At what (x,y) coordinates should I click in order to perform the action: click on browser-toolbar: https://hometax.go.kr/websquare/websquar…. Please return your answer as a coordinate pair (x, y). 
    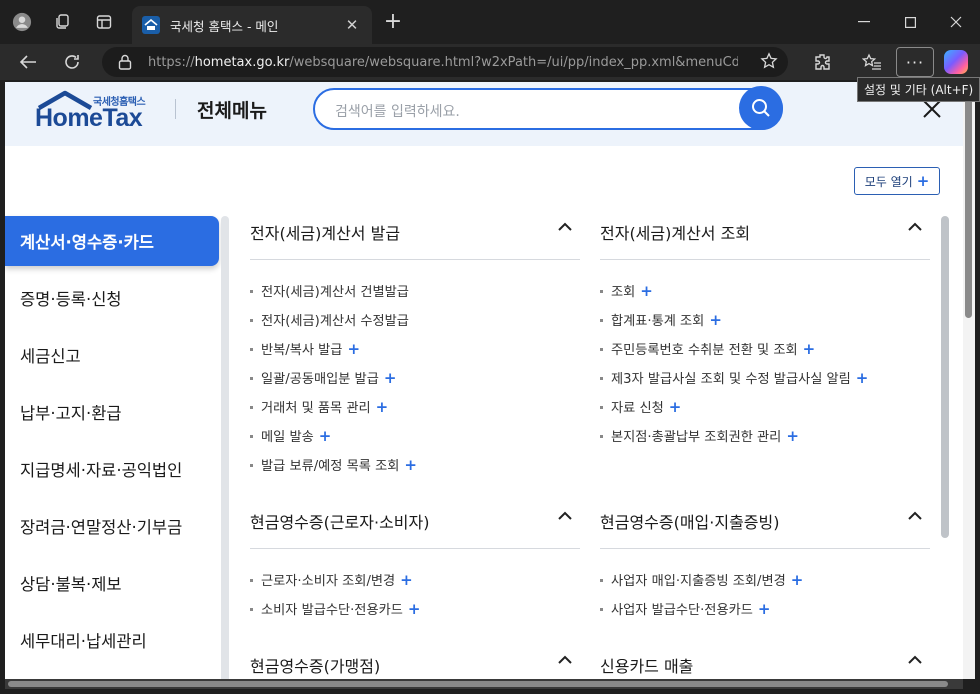
    Looking at the image, I should click on (490, 62).